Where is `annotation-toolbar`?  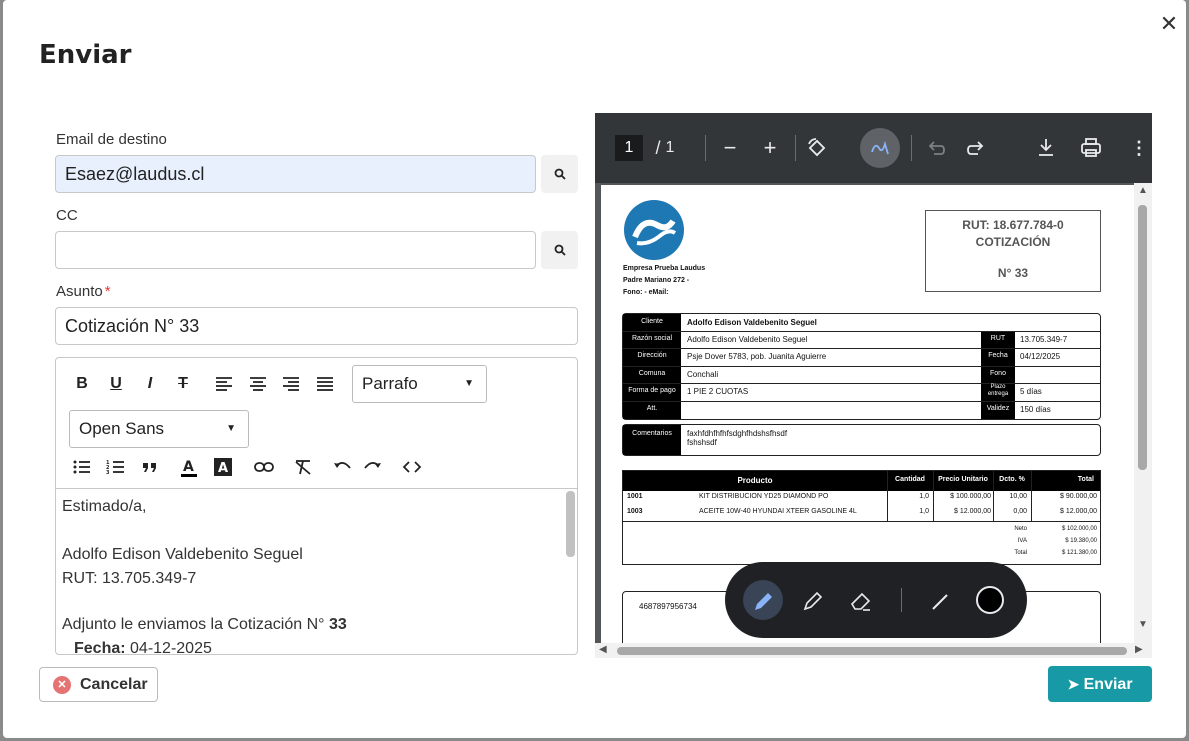 annotation-toolbar is located at coordinates (876, 600).